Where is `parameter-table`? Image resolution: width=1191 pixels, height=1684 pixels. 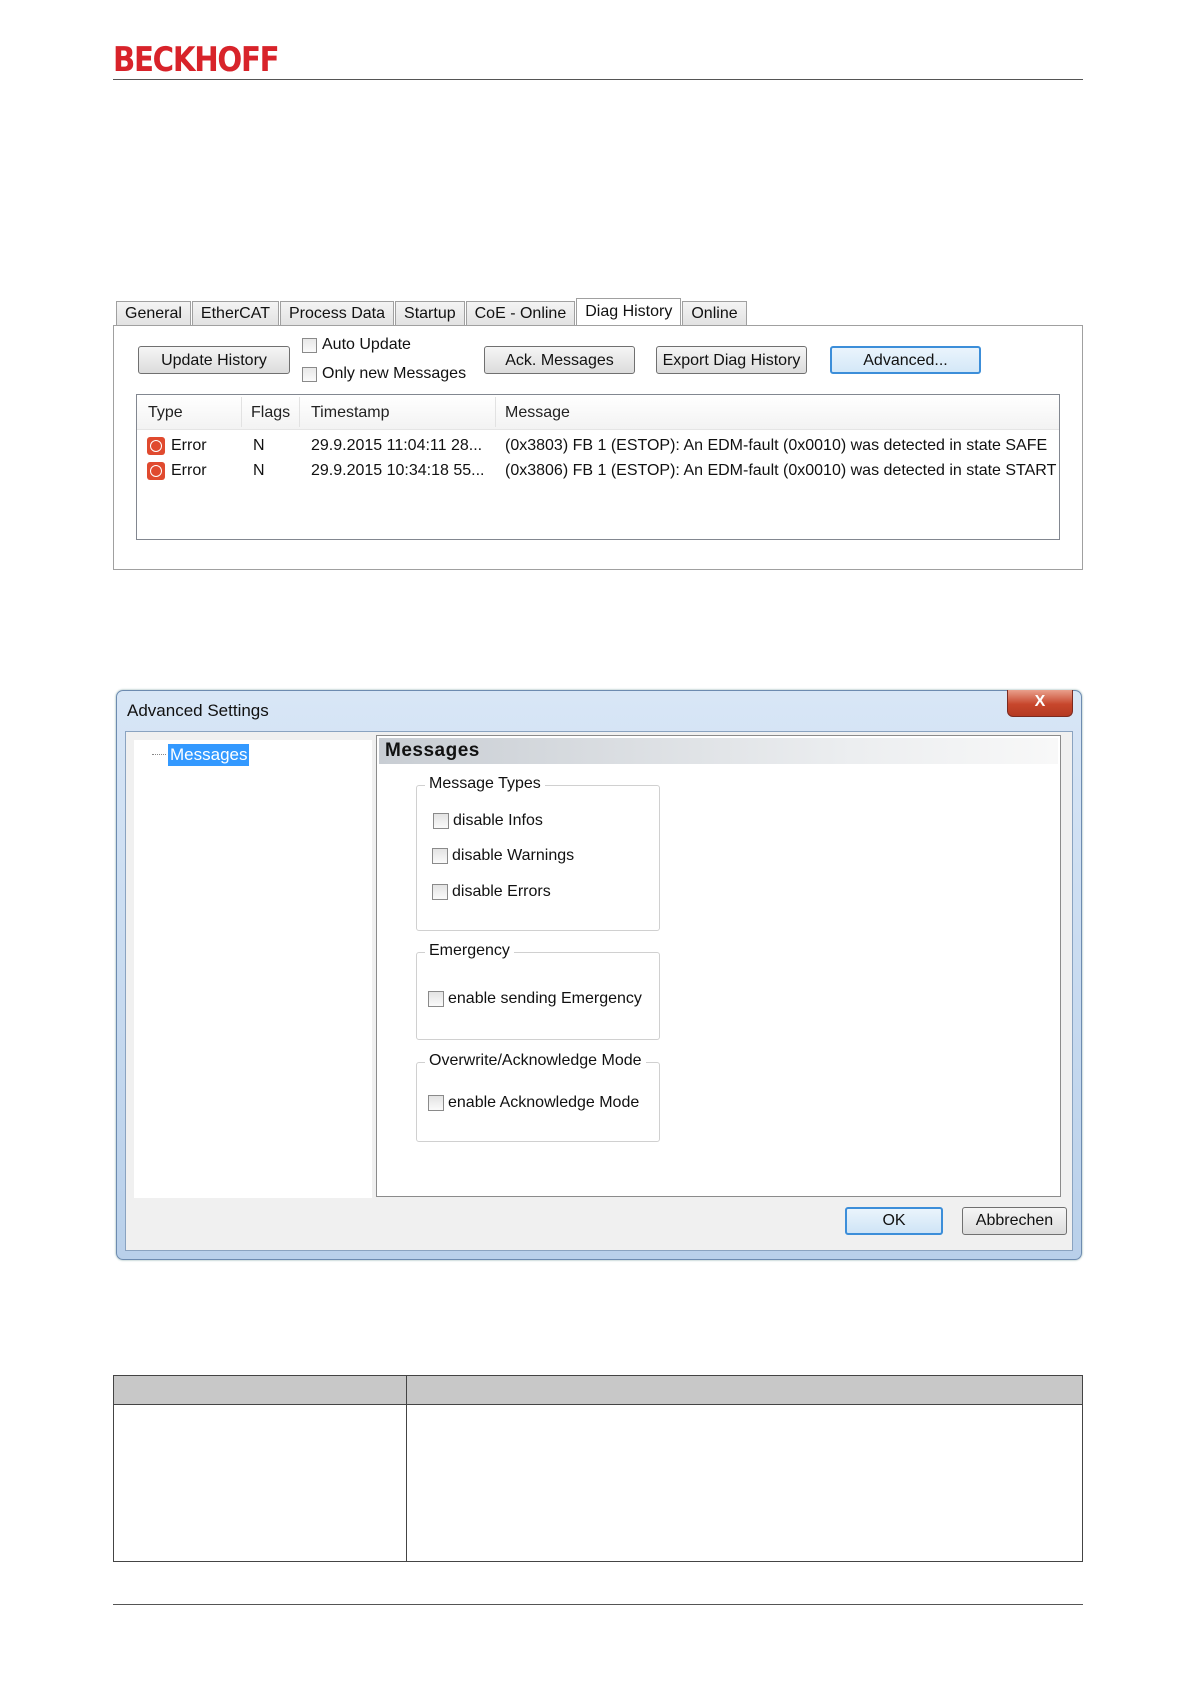
parameter-table is located at coordinates (598, 1468).